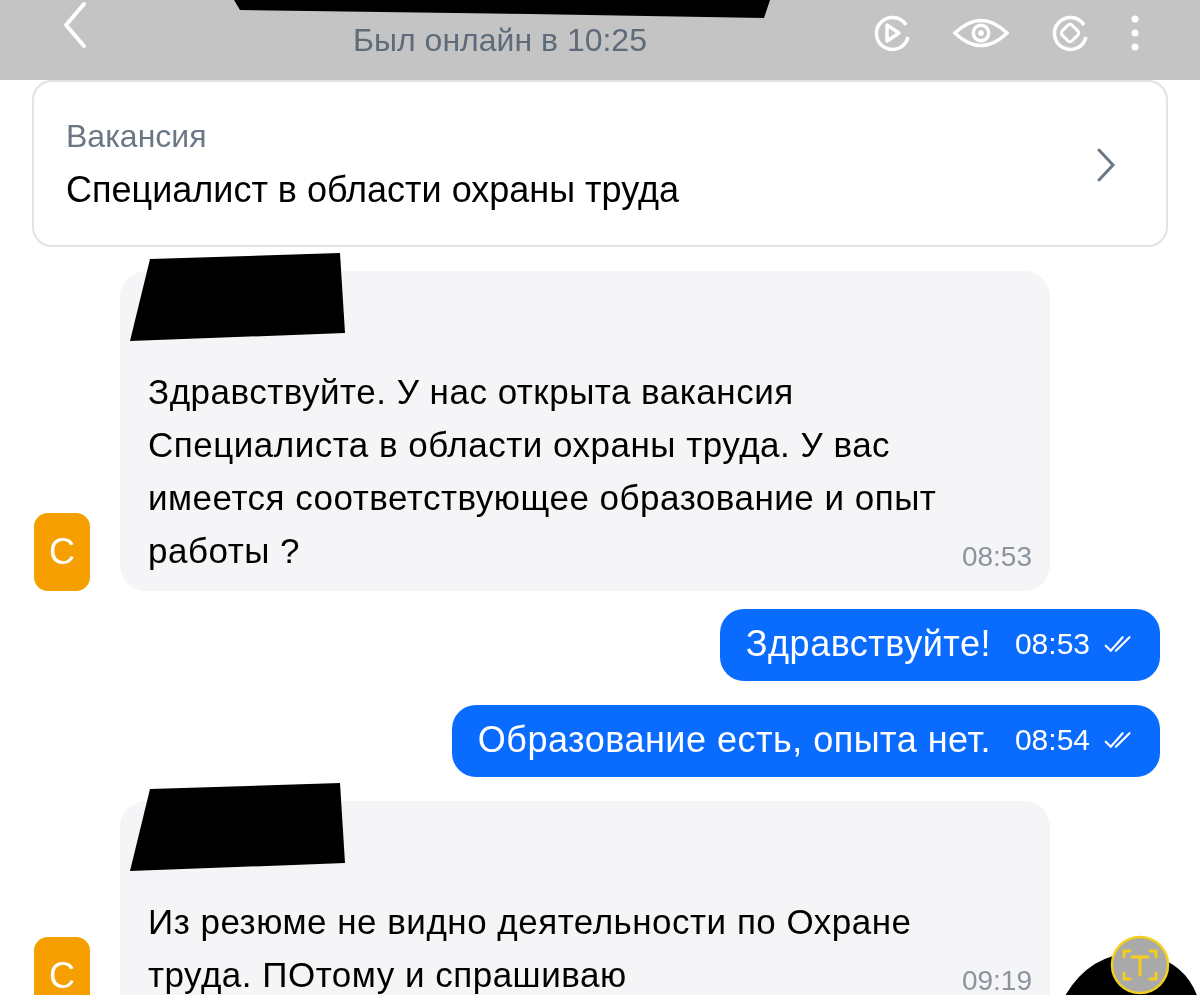 This screenshot has width=1200, height=995. Describe the element at coordinates (868, 644) in the screenshot. I see `message-text: Здравствуйте!` at that location.